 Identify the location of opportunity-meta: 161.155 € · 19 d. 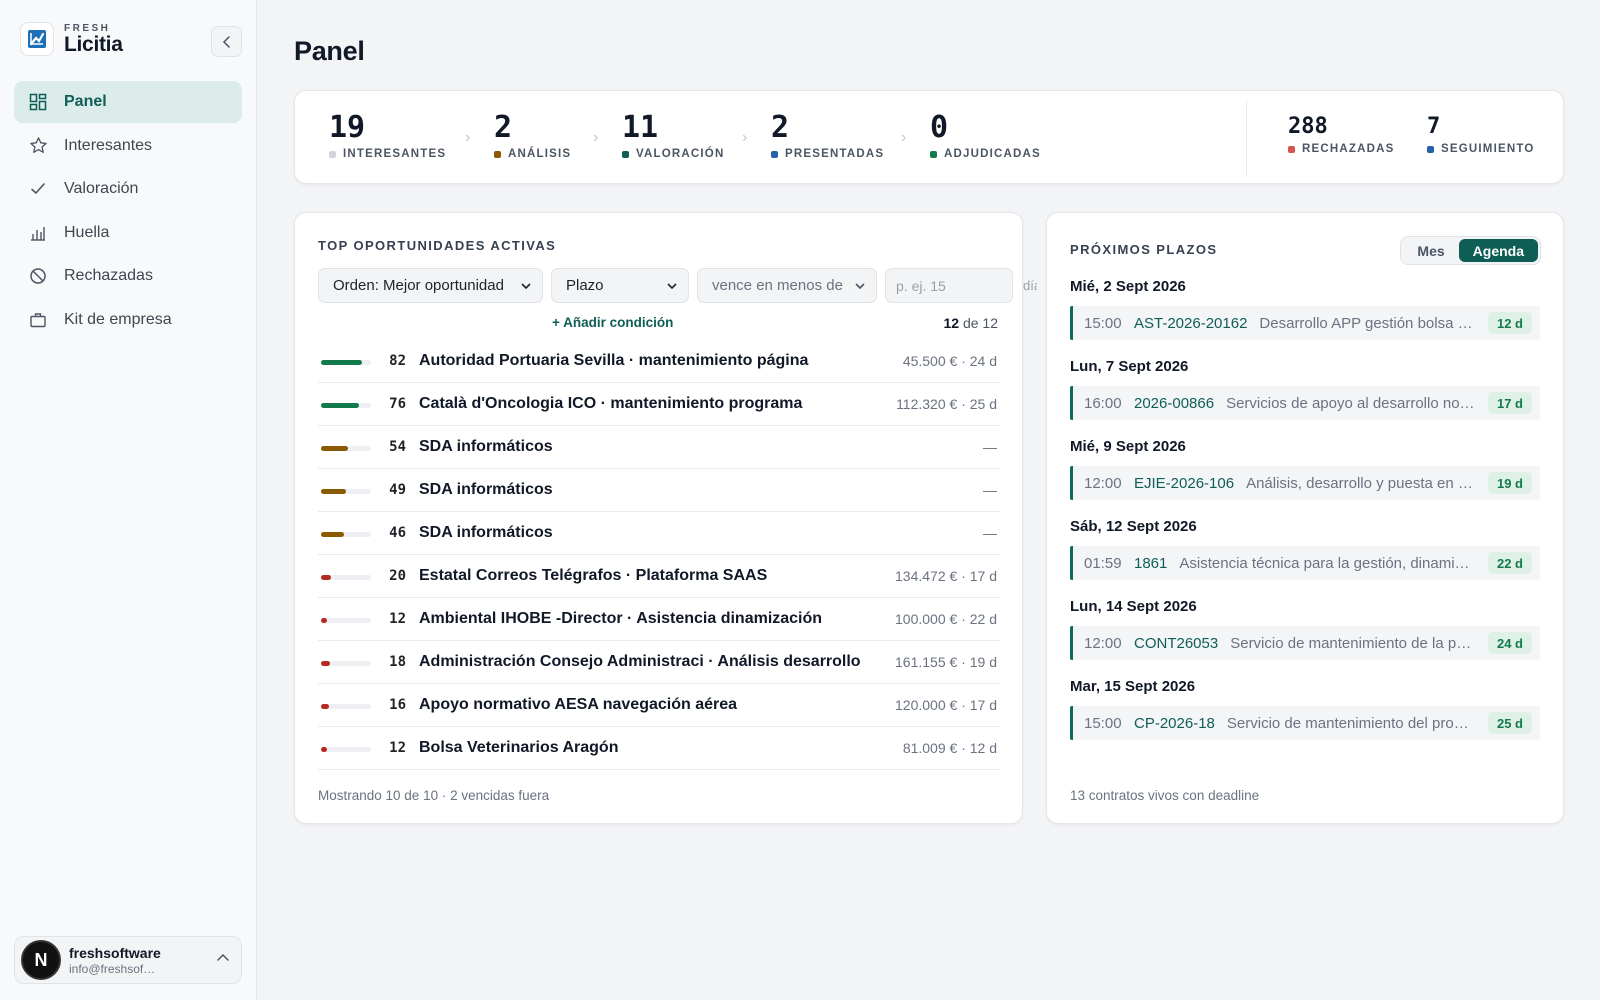
(946, 662).